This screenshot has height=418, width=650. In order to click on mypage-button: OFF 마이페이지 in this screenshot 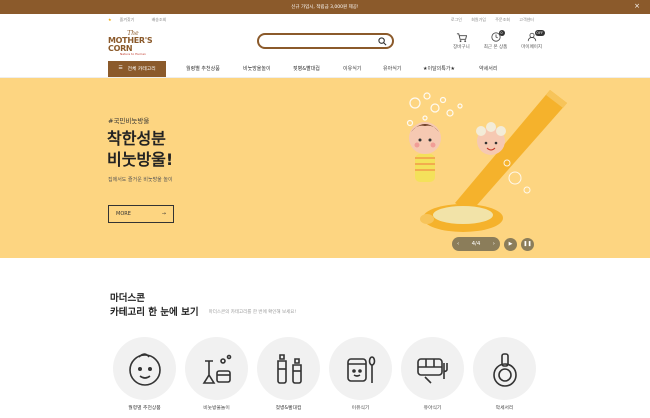, I will do `click(533, 40)`.